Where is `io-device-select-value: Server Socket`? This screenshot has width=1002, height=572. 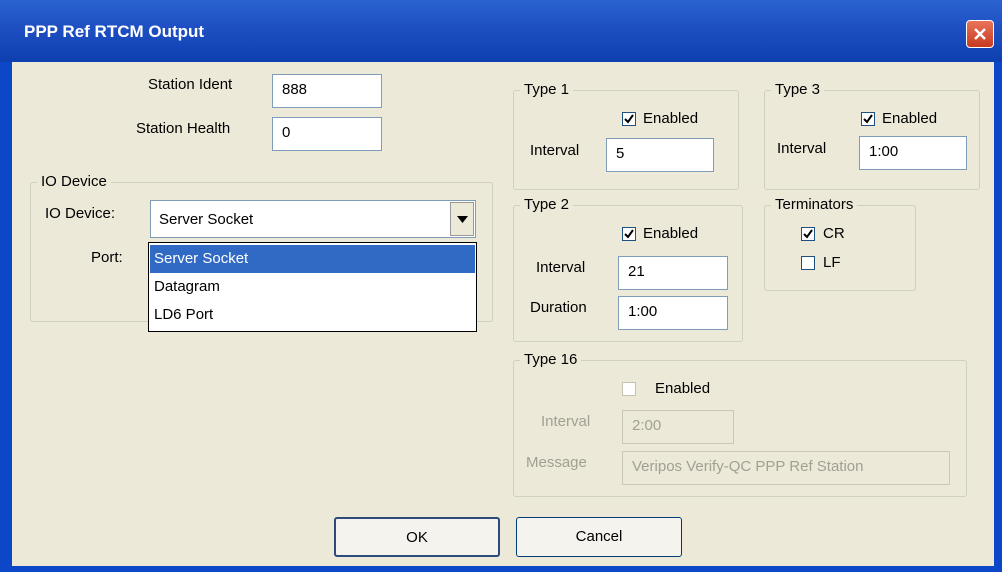 io-device-select-value: Server Socket is located at coordinates (206, 219).